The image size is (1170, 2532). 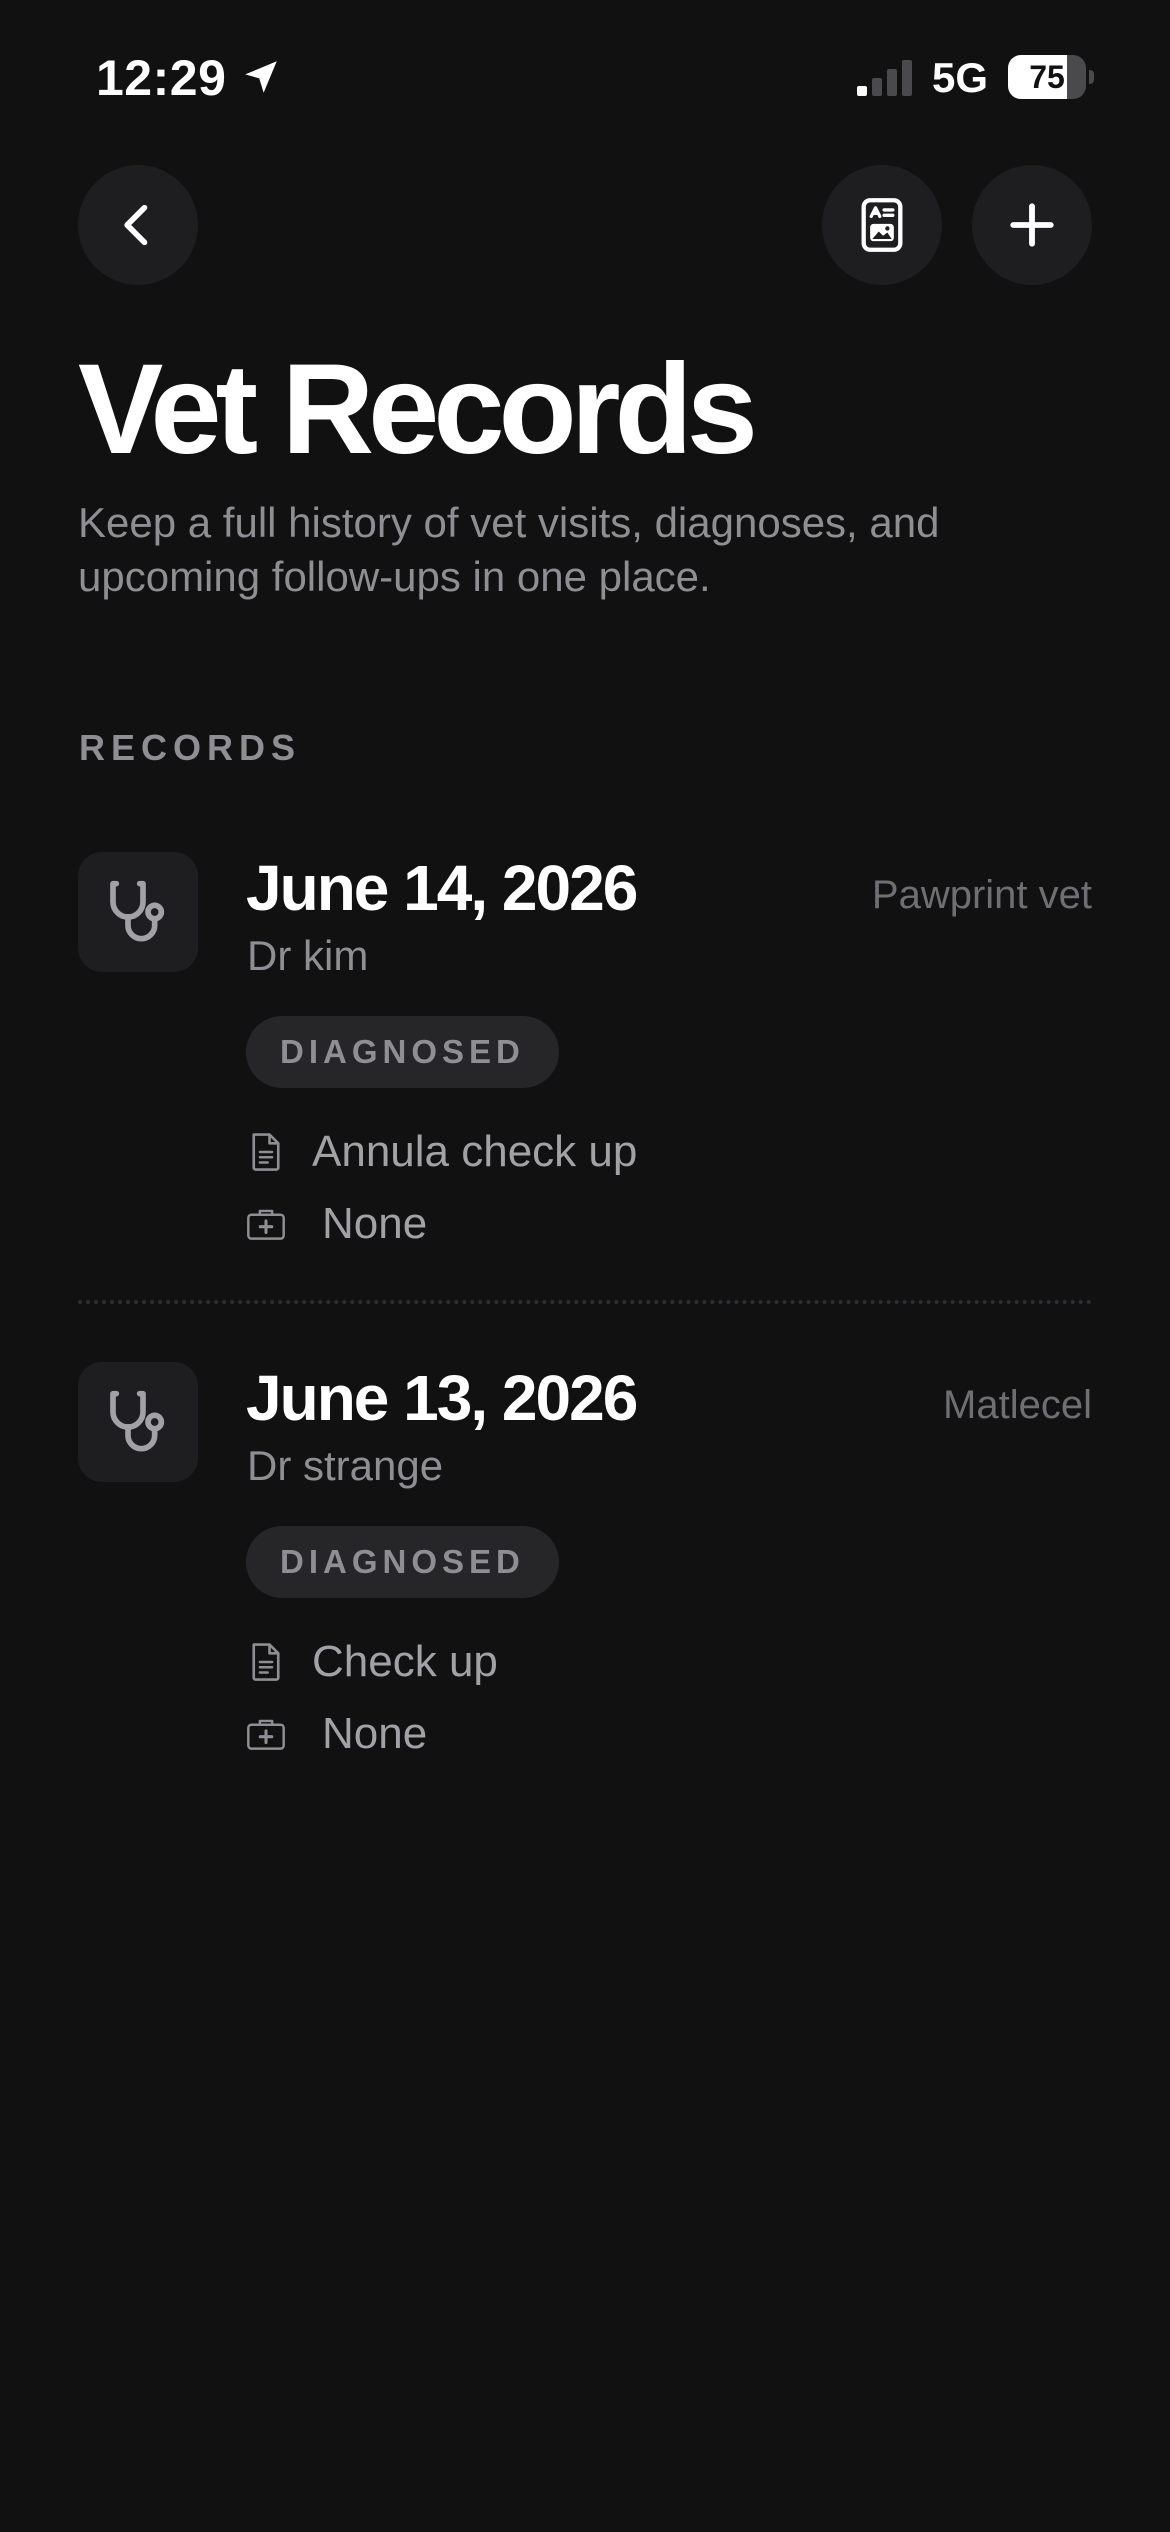 I want to click on battery-level: 75, so click(x=1047, y=77).